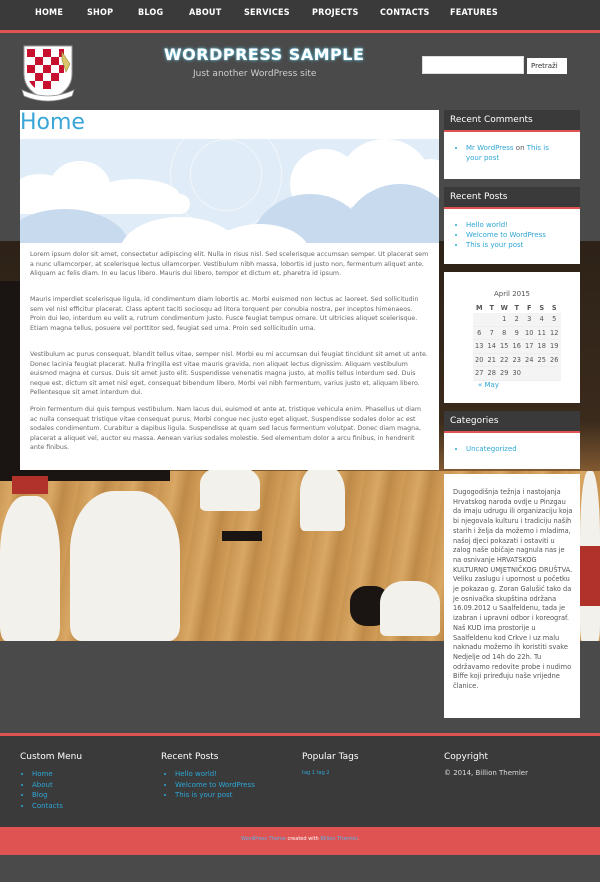 The height and width of the screenshot is (882, 600). Describe the element at coordinates (529, 320) in the screenshot. I see `calendar-day: 3` at that location.